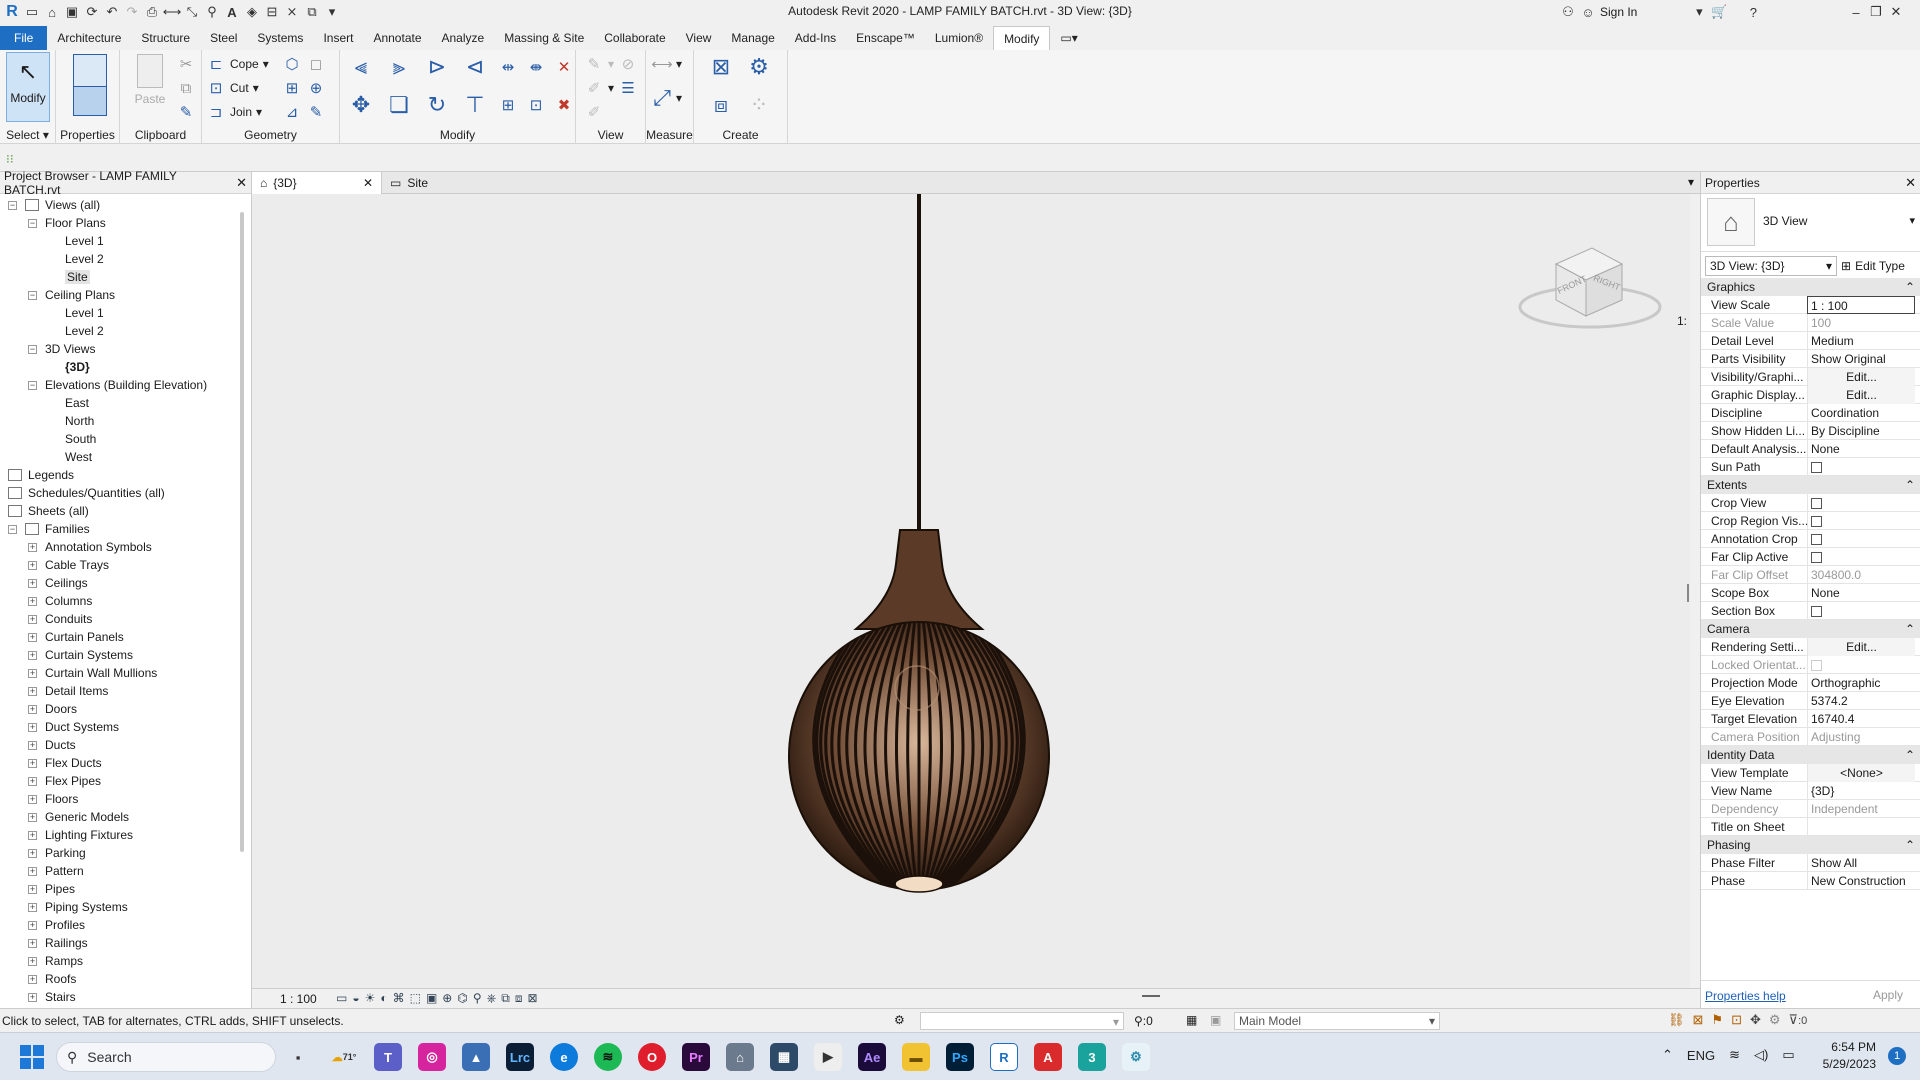 Image resolution: width=1920 pixels, height=1080 pixels. Describe the element at coordinates (532, 998) in the screenshot. I see `constraints-icon: ⊠` at that location.